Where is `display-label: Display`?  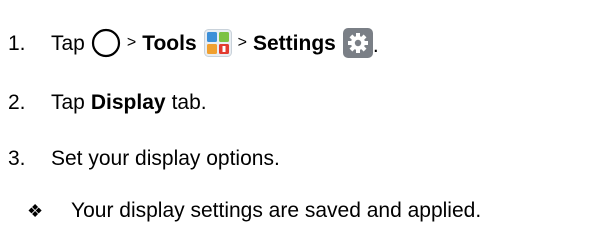
display-label: Display is located at coordinates (128, 102).